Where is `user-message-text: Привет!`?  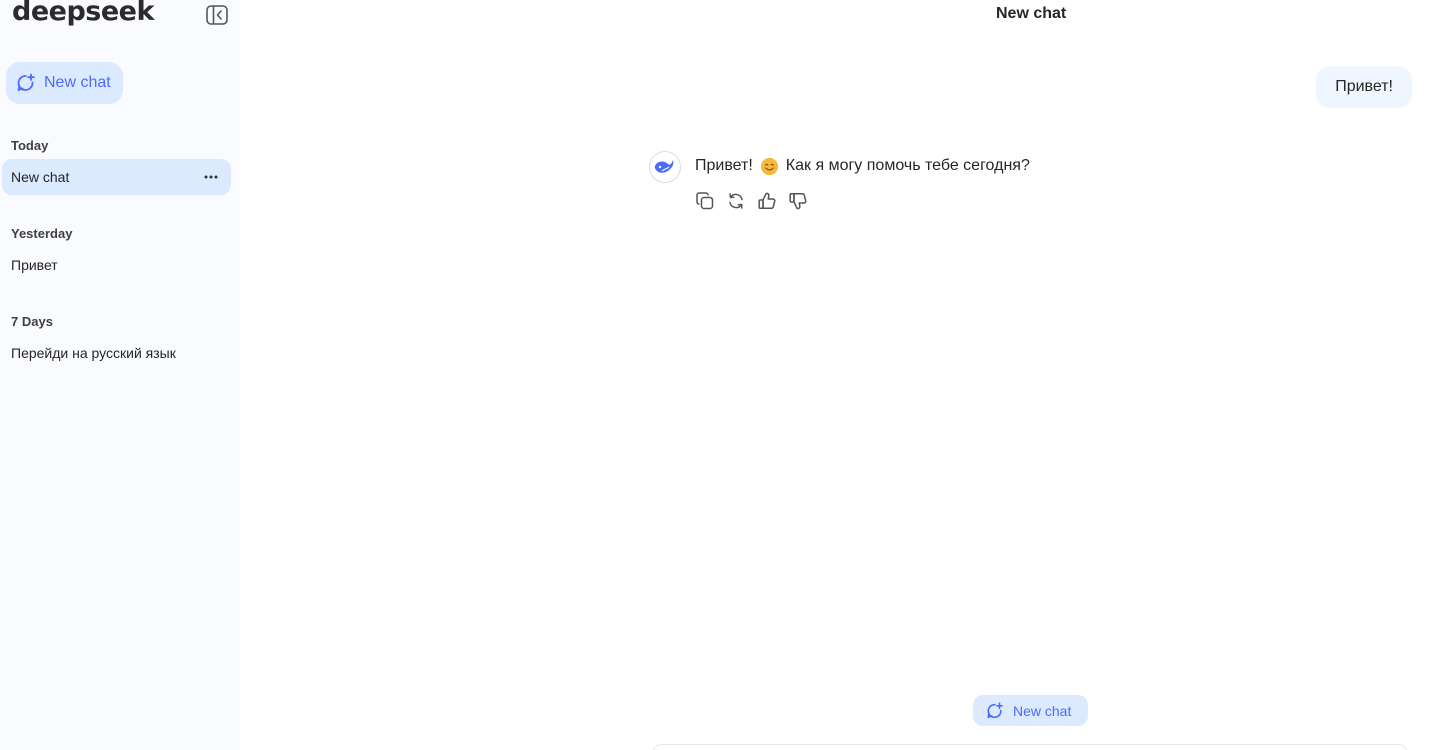
user-message-text: Привет! is located at coordinates (1364, 86).